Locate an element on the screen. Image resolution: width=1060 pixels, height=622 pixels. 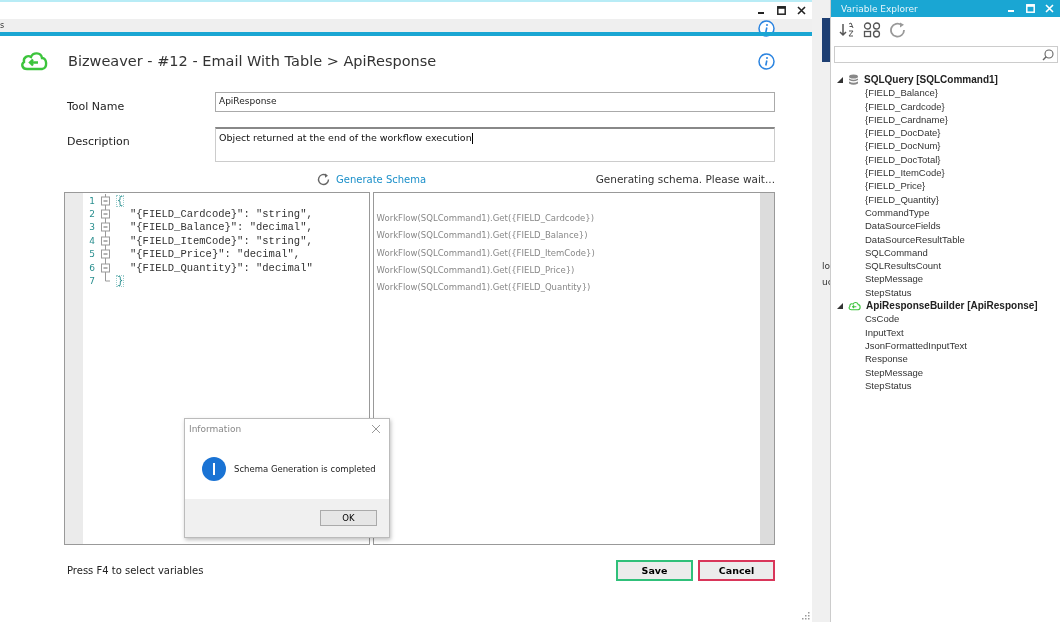
tree-item: JsonFormattedInputText is located at coordinates (948, 345).